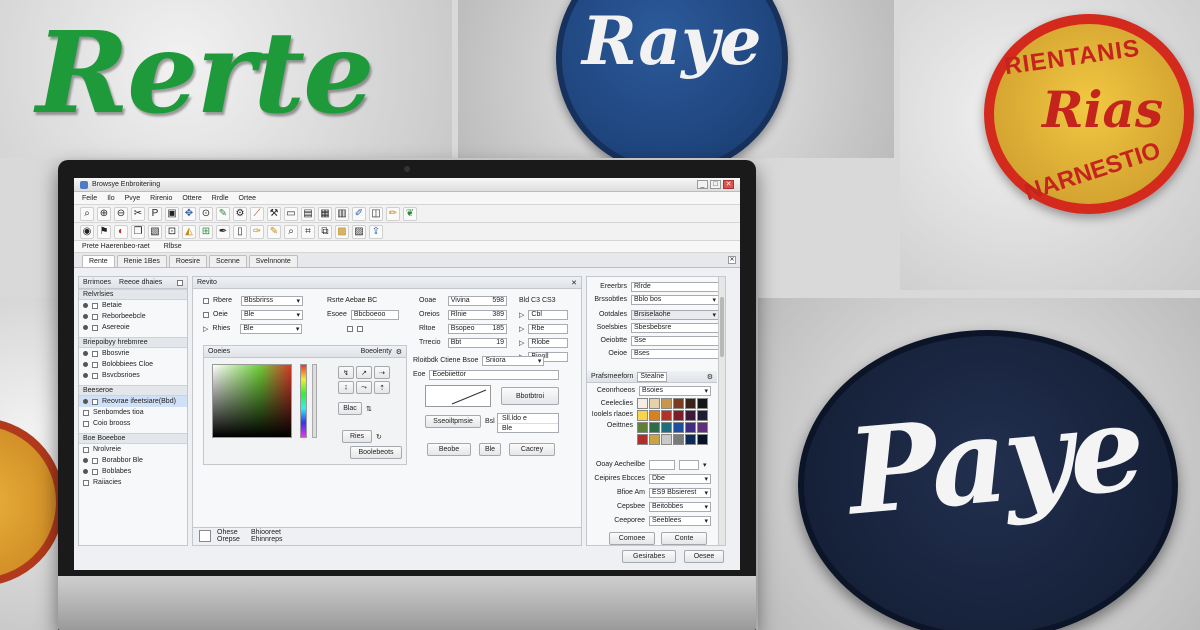 The width and height of the screenshot is (1200, 630). I want to click on dropdown: Seeblees ▾, so click(680, 520).